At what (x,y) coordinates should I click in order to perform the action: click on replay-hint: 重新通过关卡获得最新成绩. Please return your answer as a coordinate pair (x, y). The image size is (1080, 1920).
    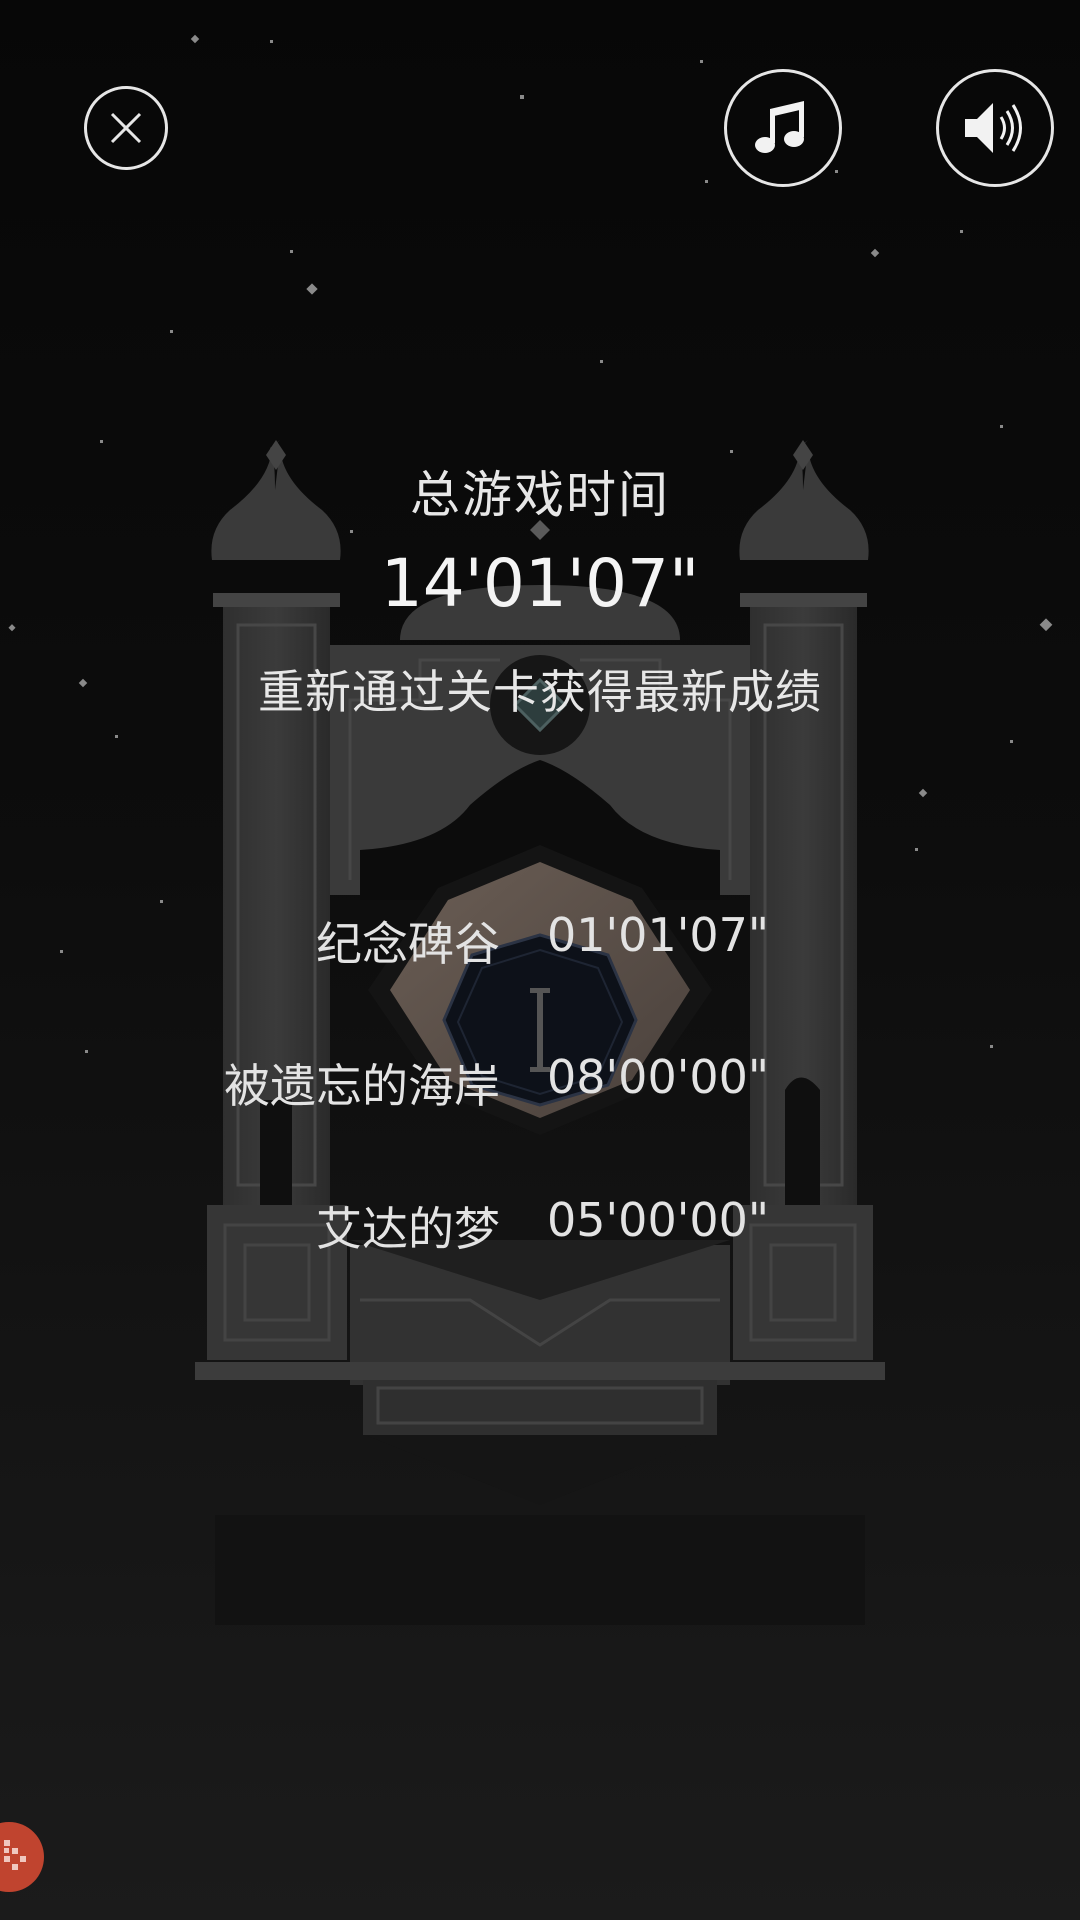
    Looking at the image, I should click on (540, 692).